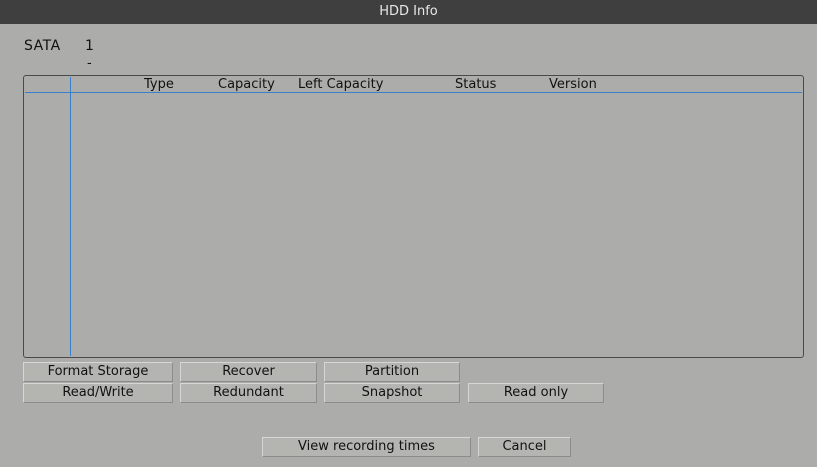 This screenshot has width=817, height=467. What do you see at coordinates (248, 393) in the screenshot?
I see `redundant-button: Redundant` at bounding box center [248, 393].